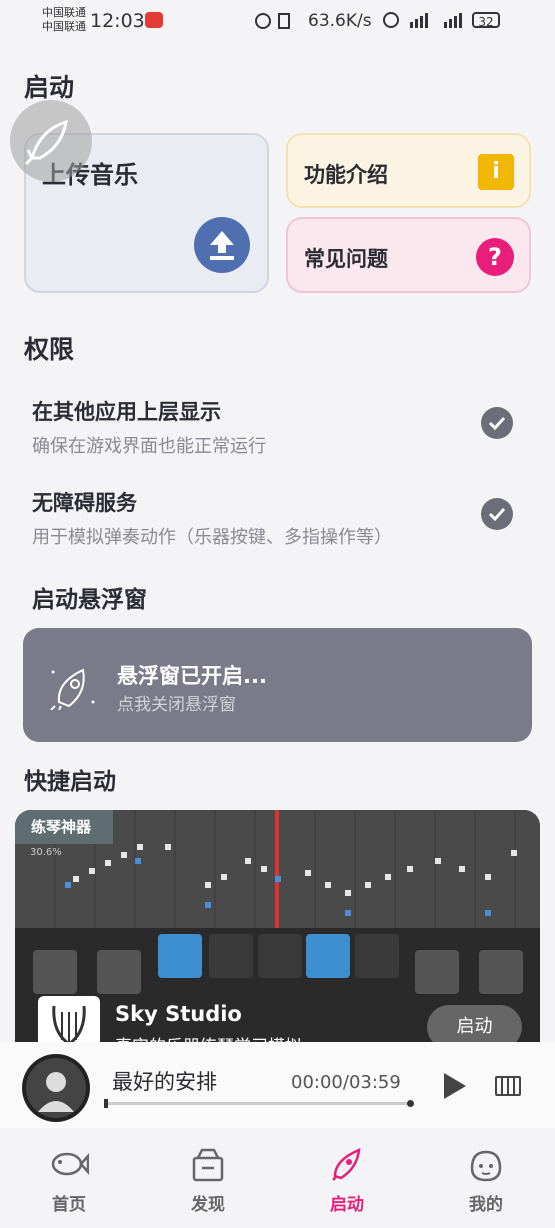 This screenshot has width=555, height=1228. I want to click on nav-item-profile: 我的, so click(486, 1180).